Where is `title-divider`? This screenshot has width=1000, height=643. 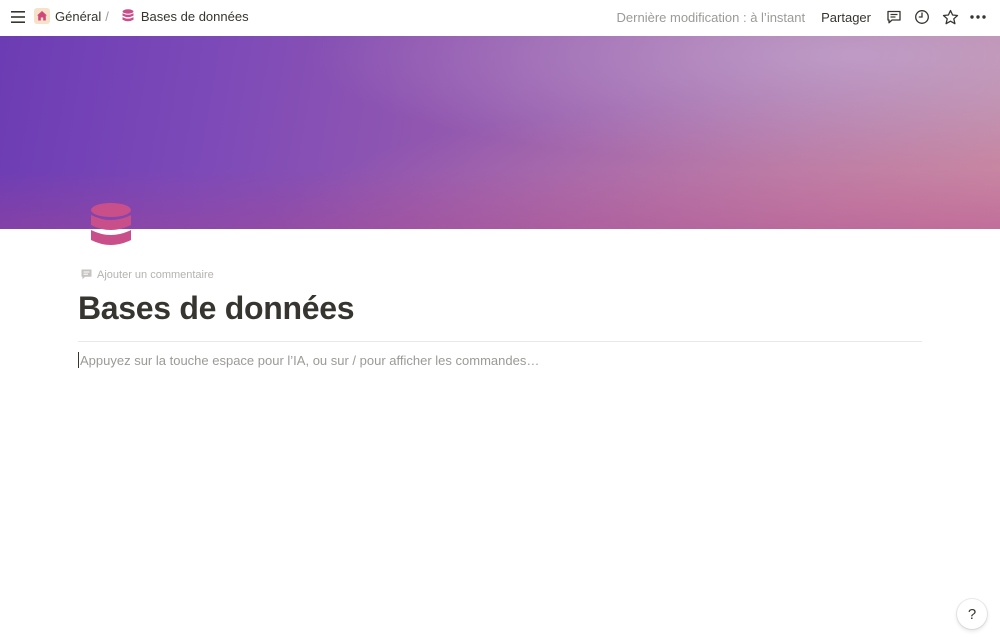
title-divider is located at coordinates (500, 341).